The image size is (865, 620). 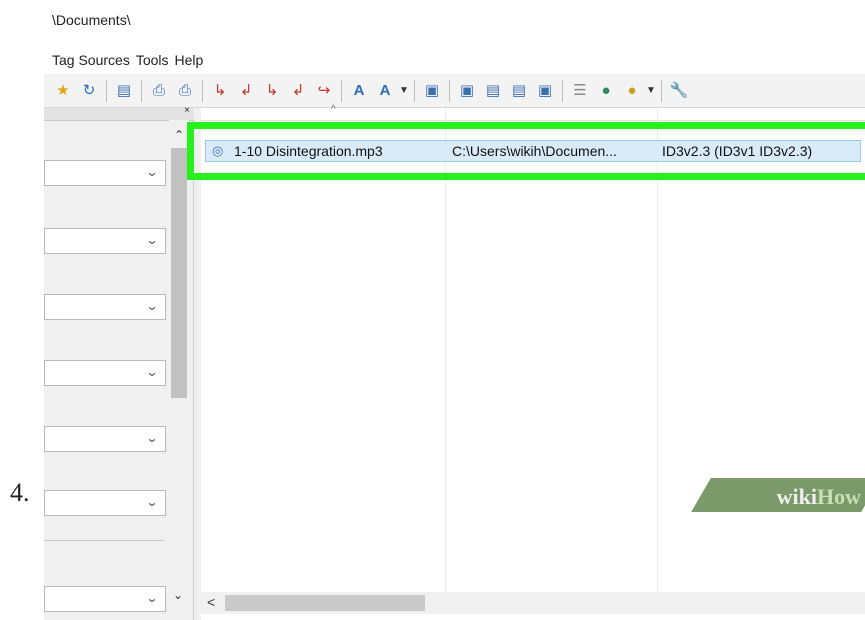 What do you see at coordinates (404, 91) in the screenshot?
I see `case-dropdown-icon: ▼` at bounding box center [404, 91].